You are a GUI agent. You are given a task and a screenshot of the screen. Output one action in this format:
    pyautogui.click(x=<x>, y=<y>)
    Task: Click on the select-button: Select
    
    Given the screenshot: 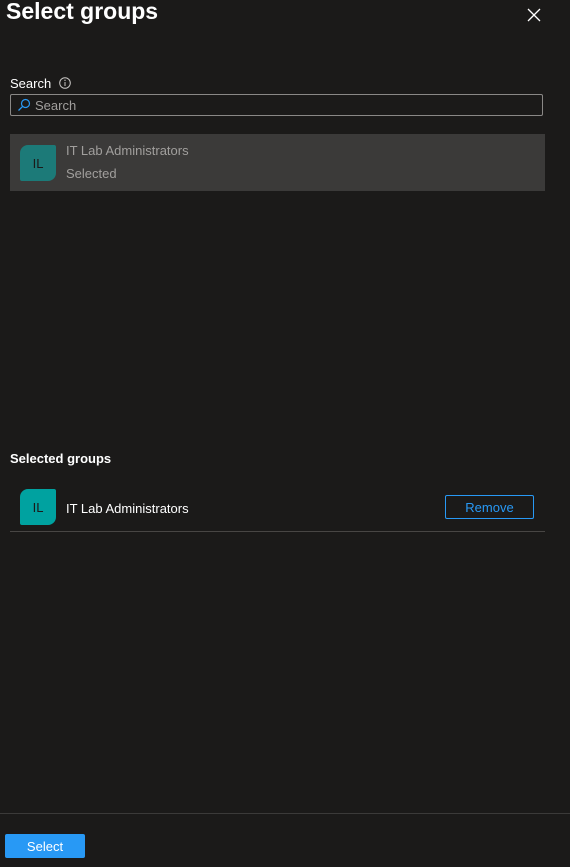 What is the action you would take?
    pyautogui.click(x=45, y=846)
    